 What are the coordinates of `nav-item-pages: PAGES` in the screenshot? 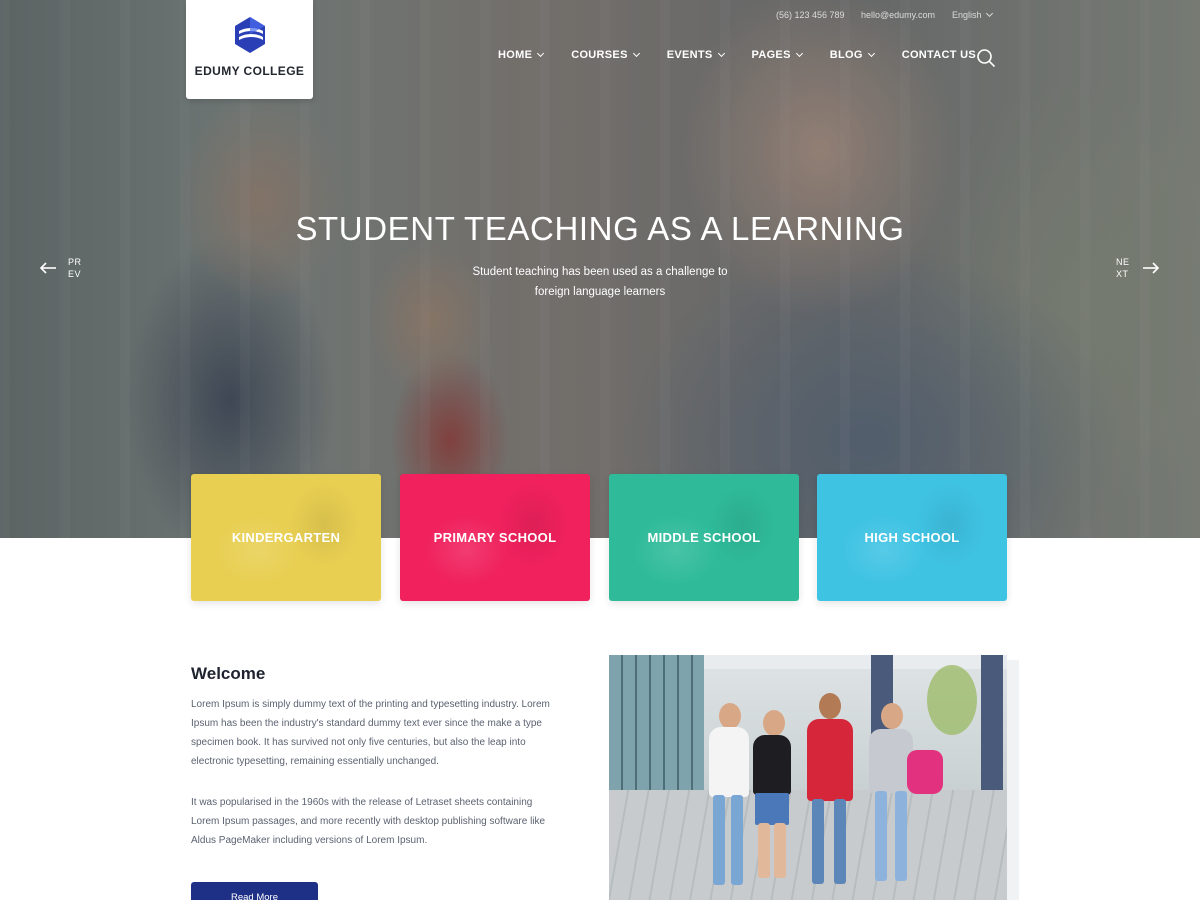 It's located at (777, 55).